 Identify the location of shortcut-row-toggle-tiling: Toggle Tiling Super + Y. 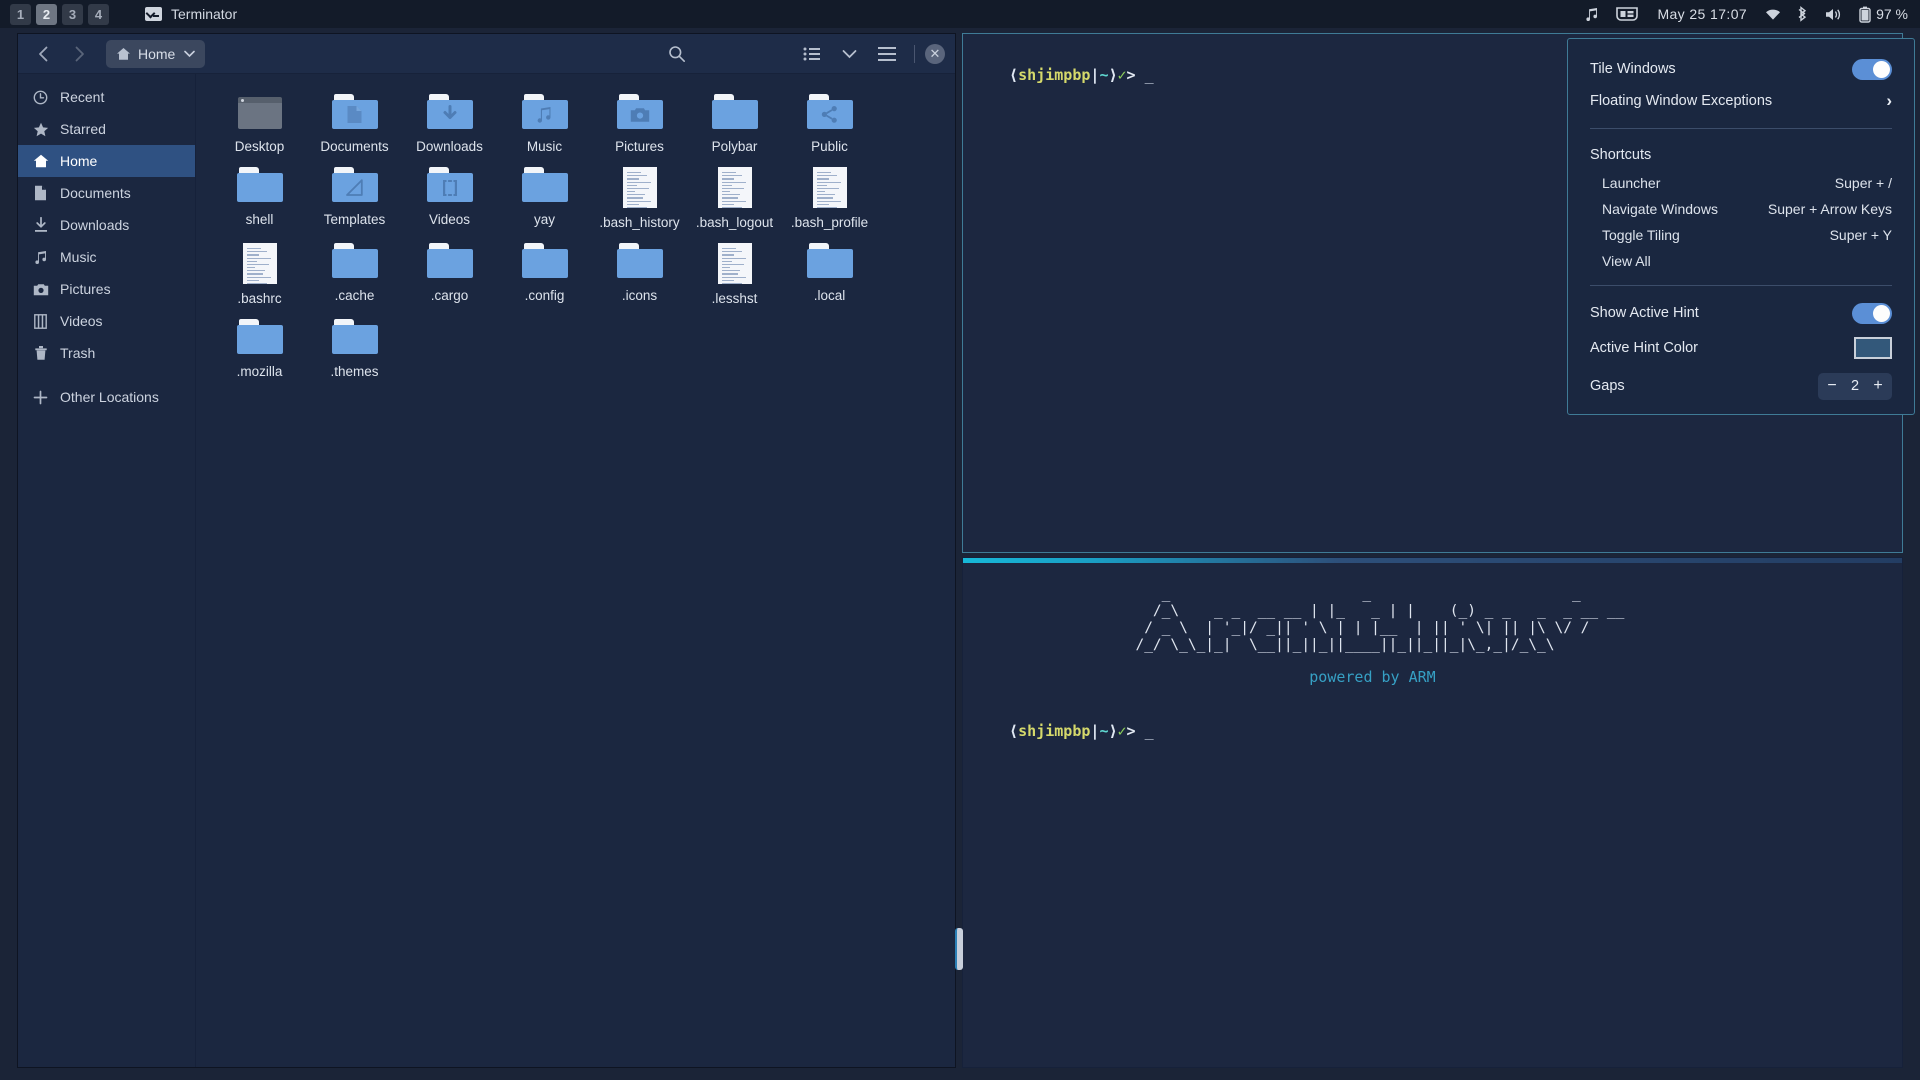
(1741, 235).